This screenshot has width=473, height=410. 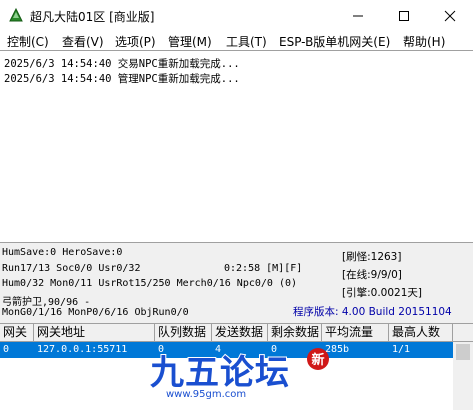 I want to click on status-guard: 弓箭护卫,90/96 -, so click(x=46, y=302).